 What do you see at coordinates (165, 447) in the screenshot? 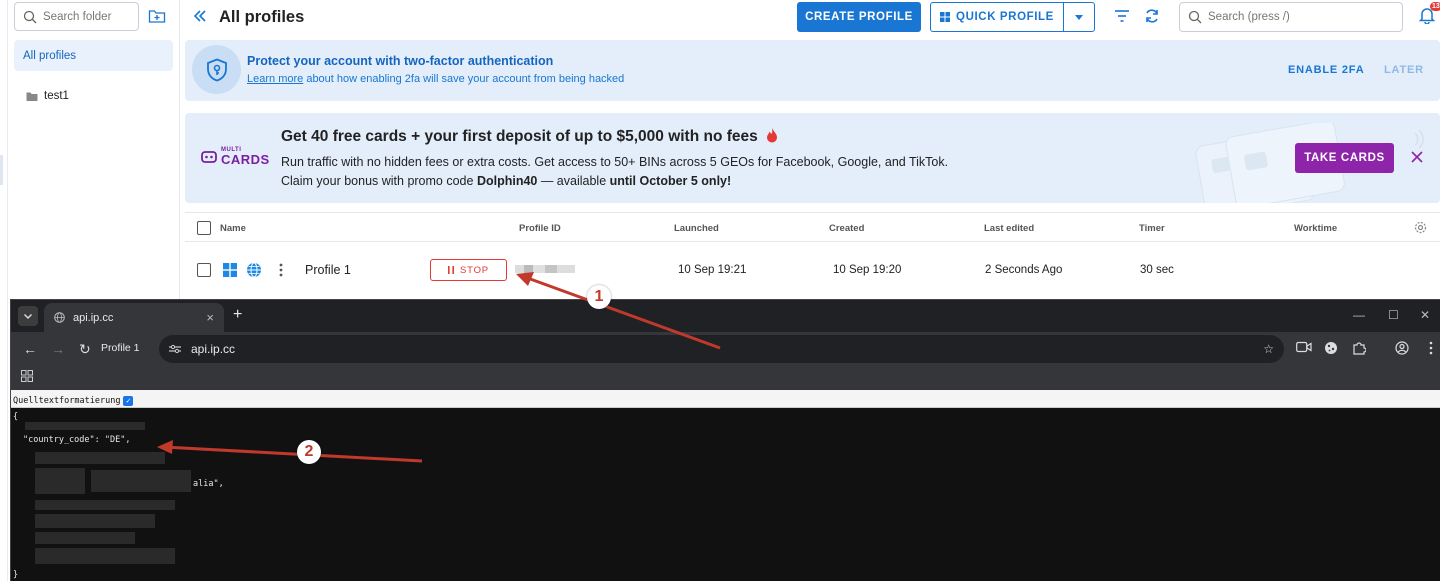
I see `arrow-2-head` at bounding box center [165, 447].